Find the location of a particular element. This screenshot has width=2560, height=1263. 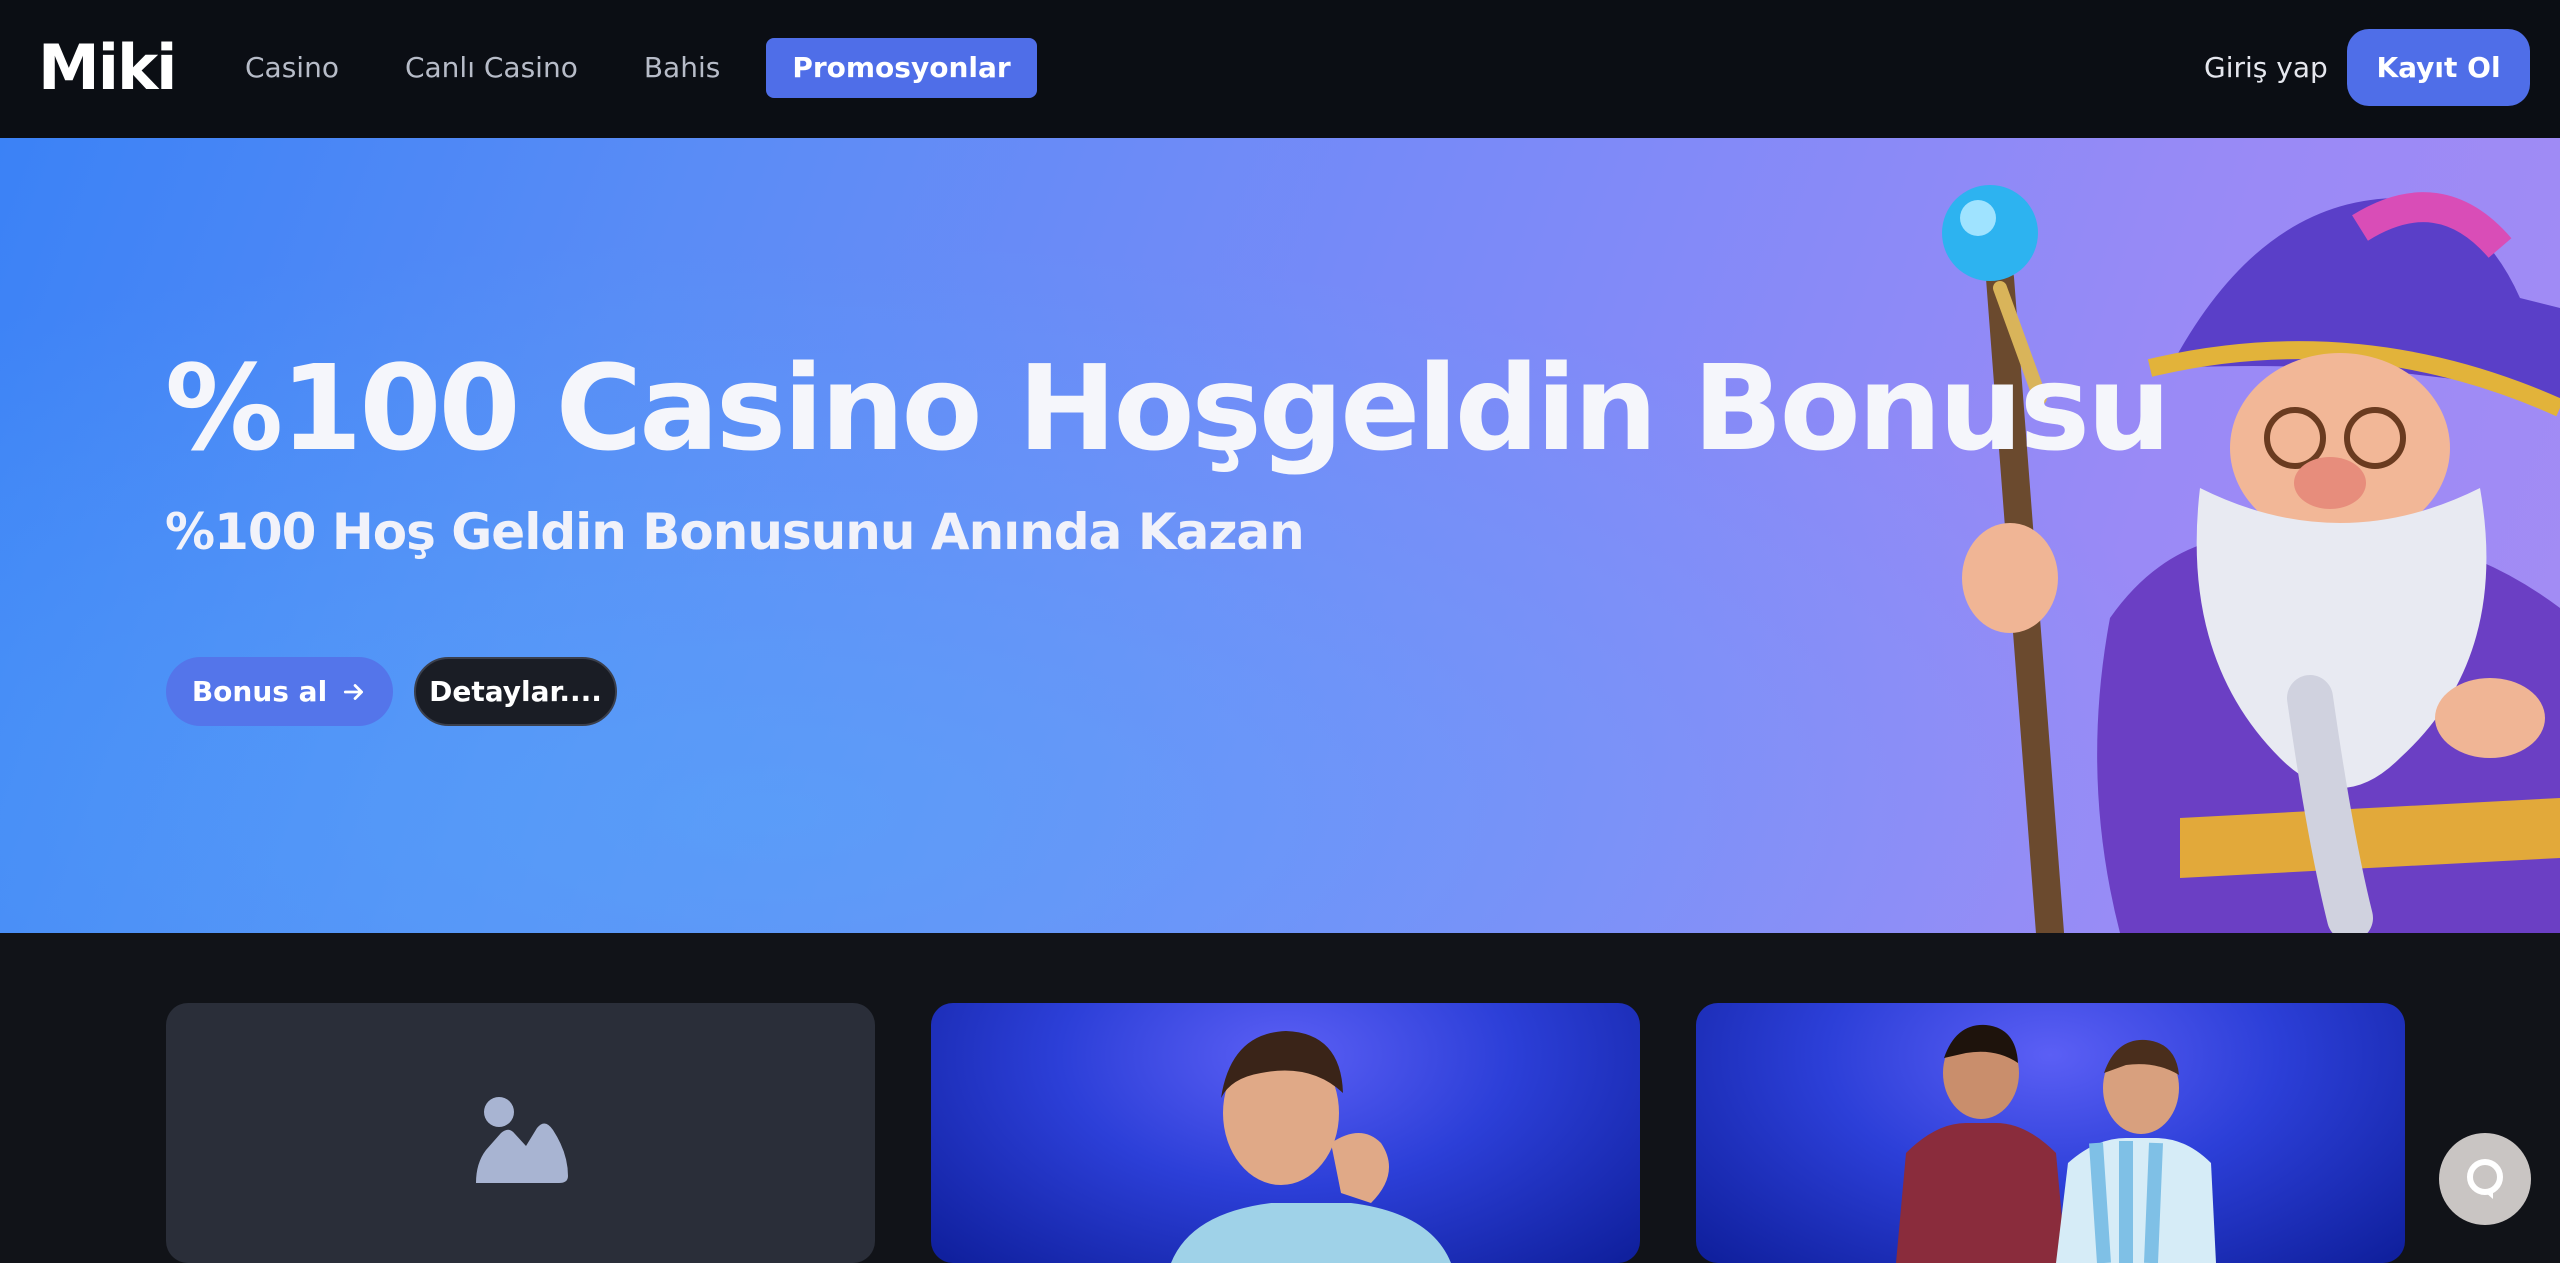

nav-item-live-casino: Canlı Casino is located at coordinates (491, 68).